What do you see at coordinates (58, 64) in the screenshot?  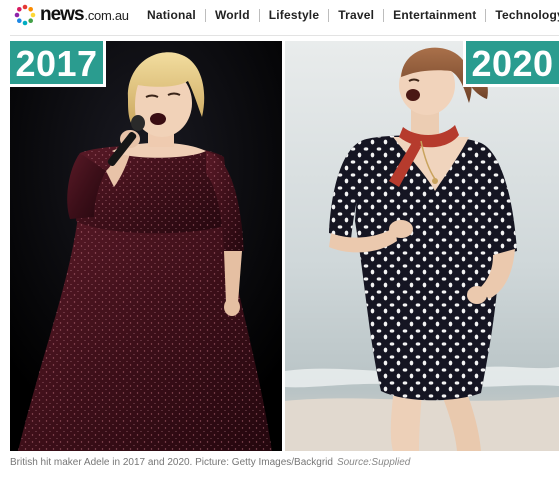 I see `year-badge-2017: 2017` at bounding box center [58, 64].